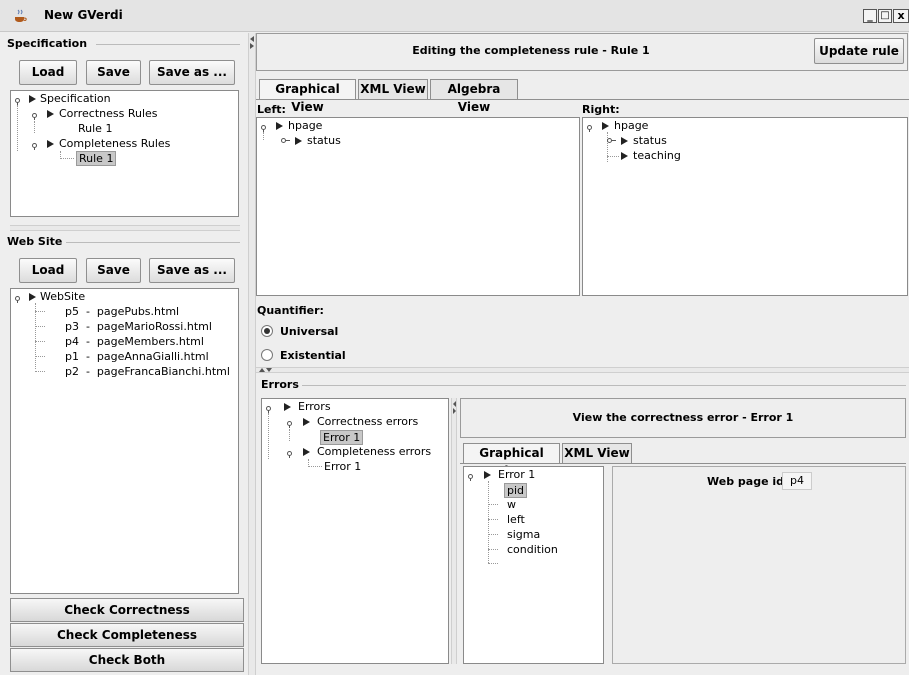  Describe the element at coordinates (62, 296) in the screenshot. I see `tree-node-website: WebSite` at that location.